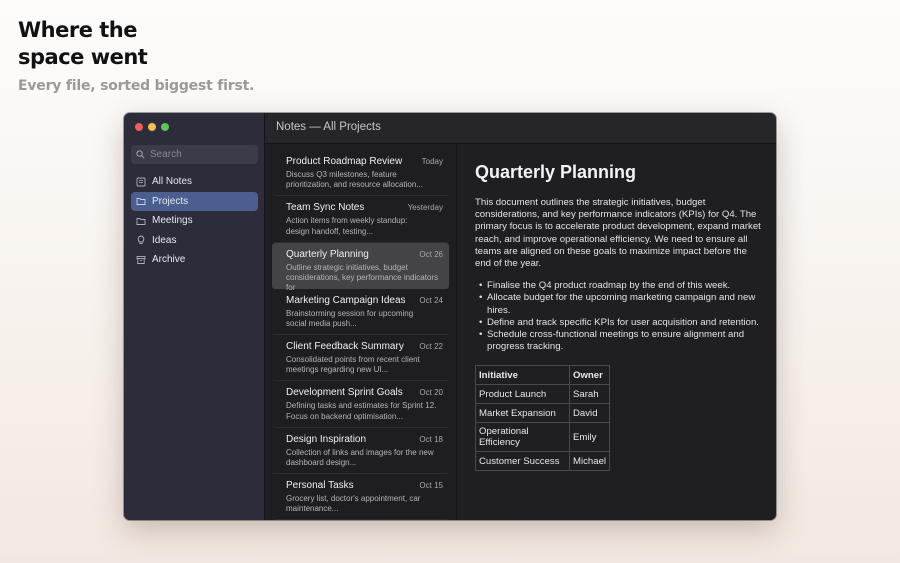  What do you see at coordinates (345, 347) in the screenshot?
I see `note-title: Client Feedback Summary` at bounding box center [345, 347].